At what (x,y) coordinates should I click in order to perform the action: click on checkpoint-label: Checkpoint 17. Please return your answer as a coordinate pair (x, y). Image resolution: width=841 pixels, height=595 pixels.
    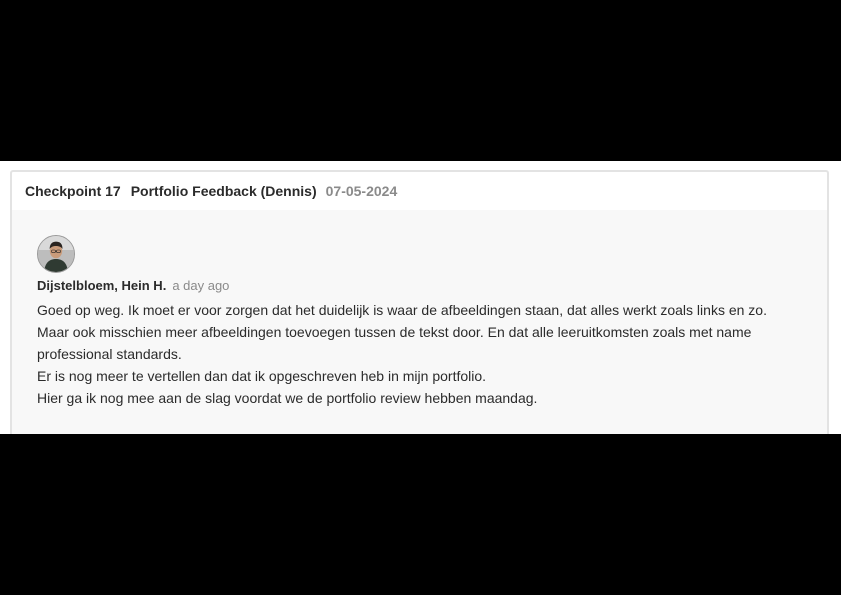
    Looking at the image, I should click on (73, 191).